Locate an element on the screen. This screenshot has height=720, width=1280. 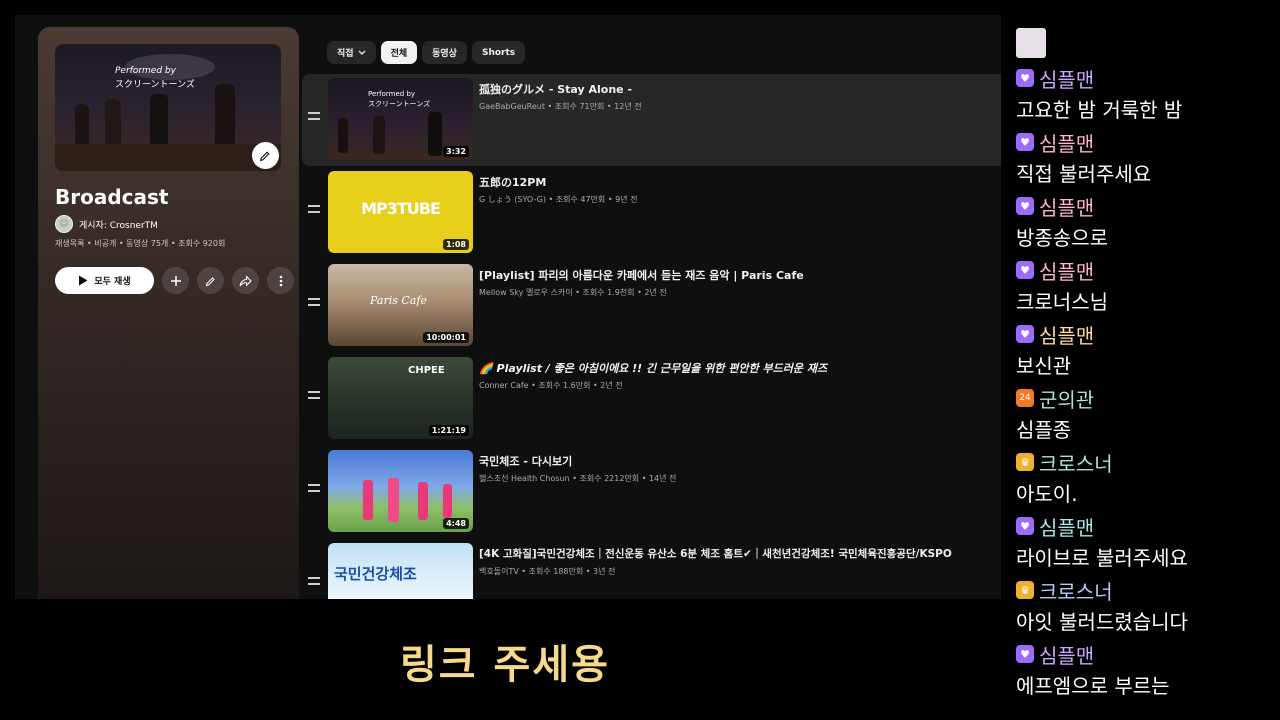
edit-button is located at coordinates (210, 280).